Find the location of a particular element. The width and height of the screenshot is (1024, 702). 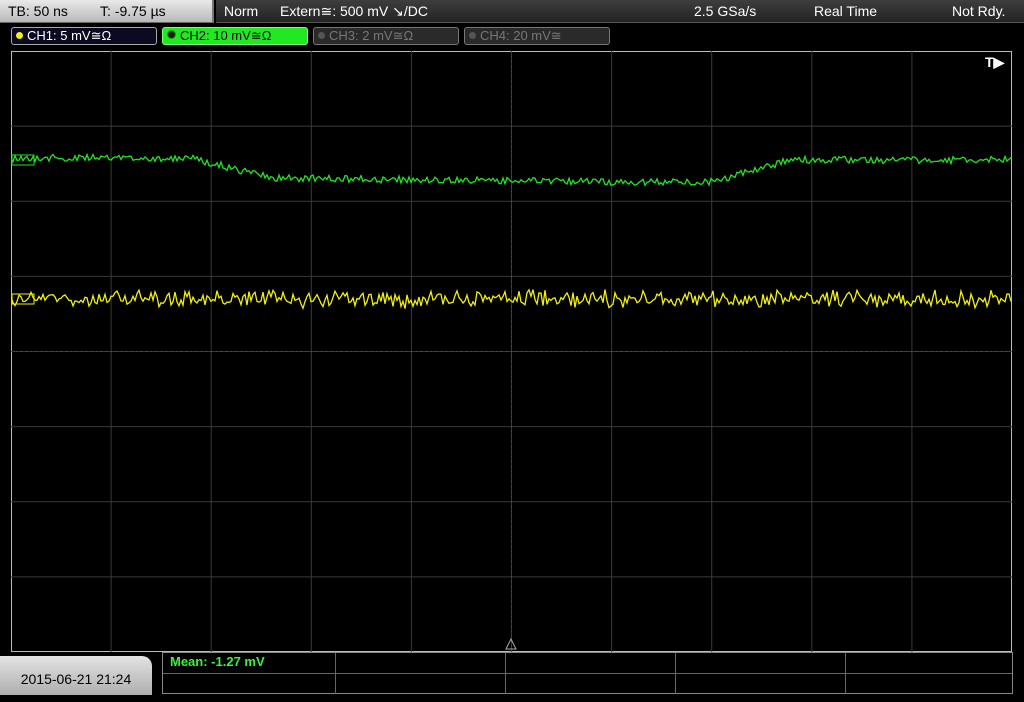

channel-1-dot-icon is located at coordinates (19, 35).